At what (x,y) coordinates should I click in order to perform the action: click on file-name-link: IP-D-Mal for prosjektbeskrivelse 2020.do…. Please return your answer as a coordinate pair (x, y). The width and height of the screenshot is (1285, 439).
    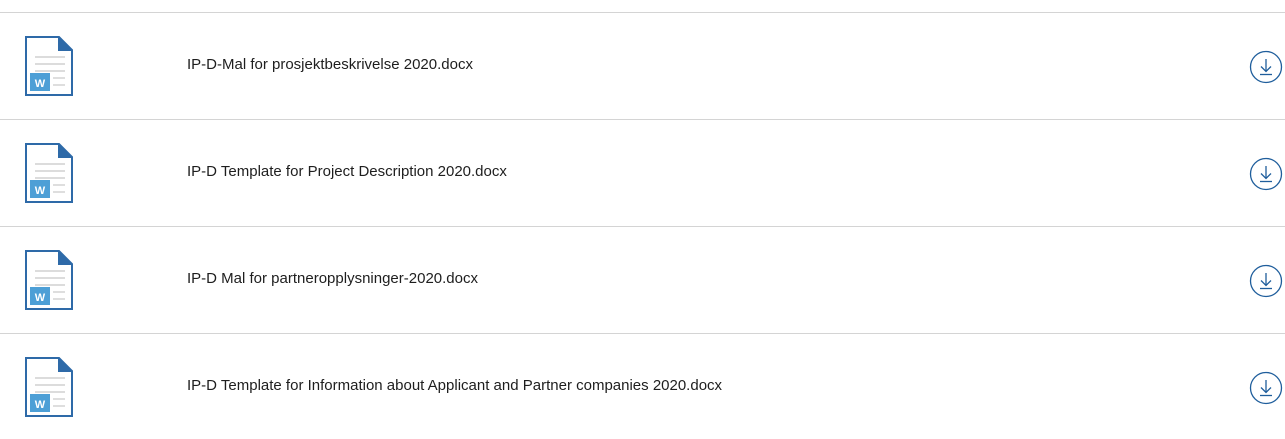
    Looking at the image, I should click on (330, 65).